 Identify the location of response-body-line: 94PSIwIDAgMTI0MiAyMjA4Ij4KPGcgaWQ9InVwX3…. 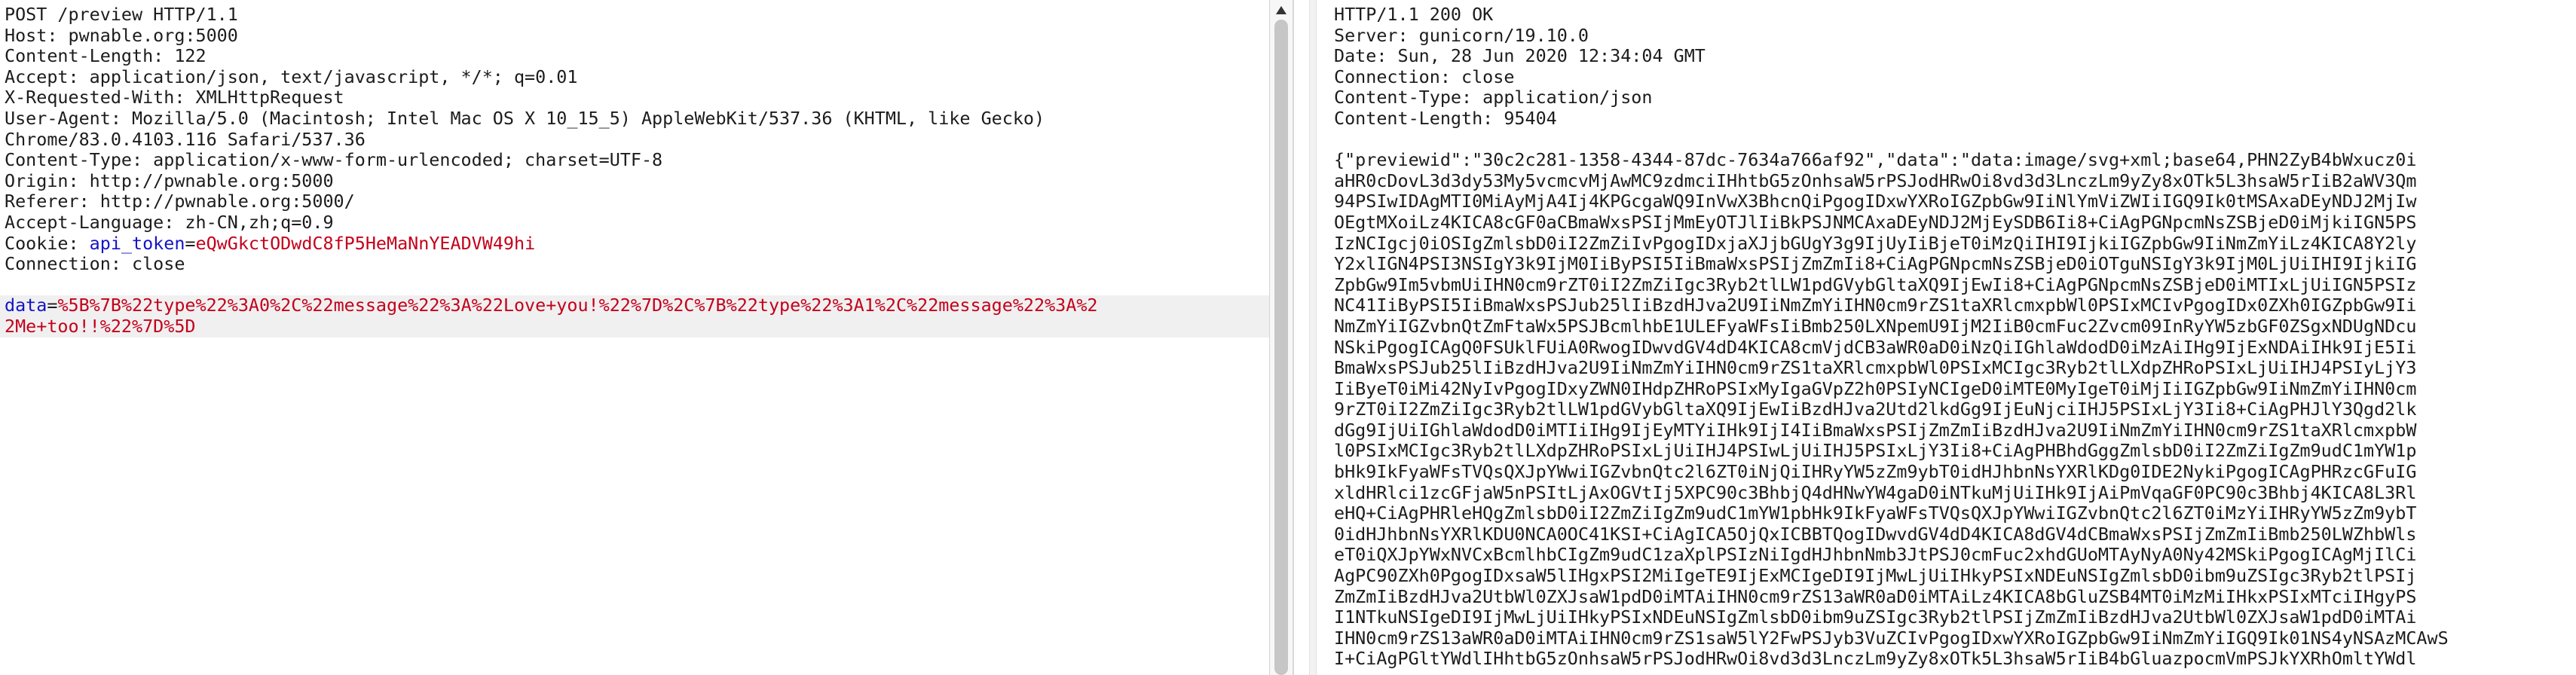
(1876, 201).